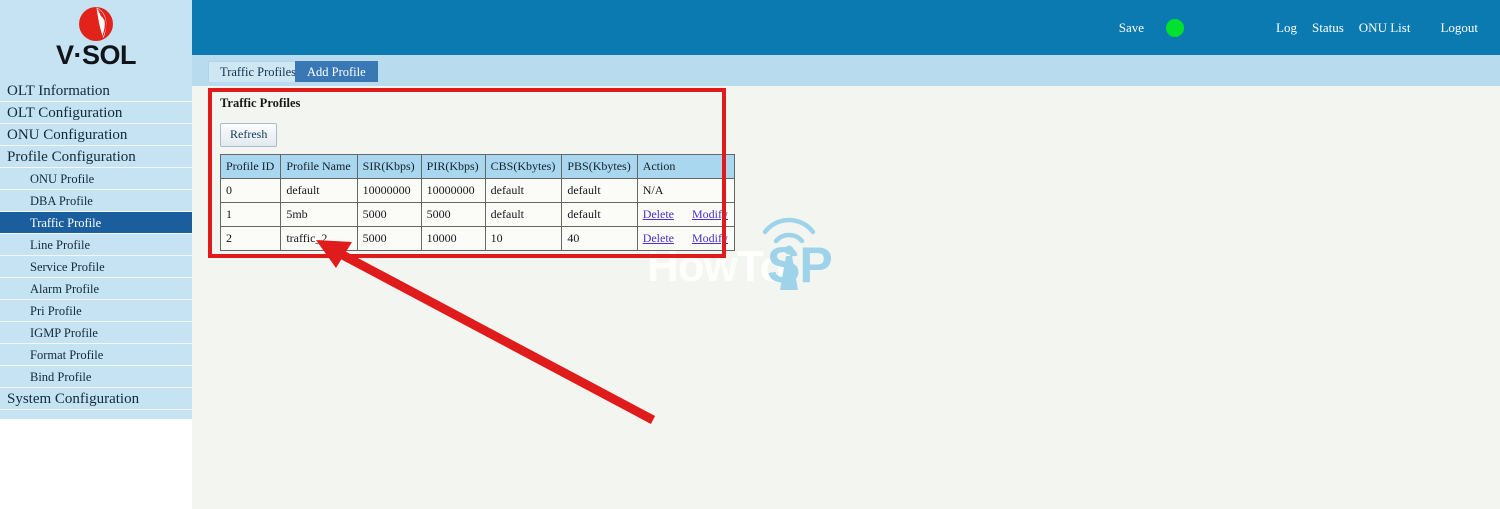 The width and height of the screenshot is (1500, 509). I want to click on log-link: Log, so click(1286, 28).